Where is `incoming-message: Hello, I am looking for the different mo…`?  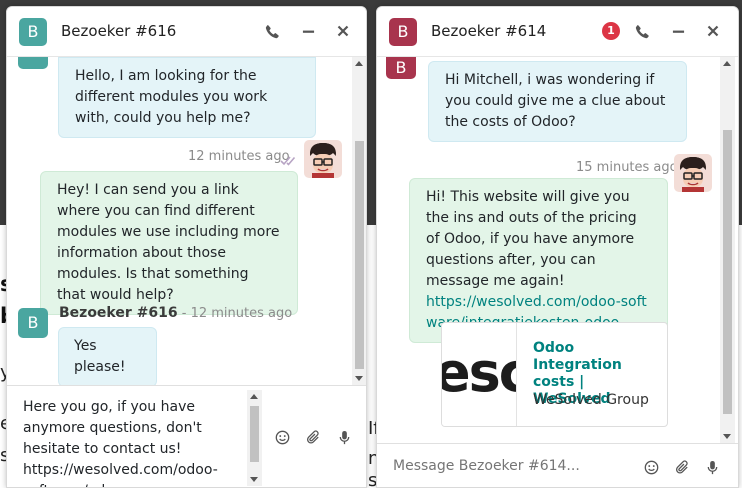 incoming-message: Hello, I am looking for the different mo… is located at coordinates (187, 97).